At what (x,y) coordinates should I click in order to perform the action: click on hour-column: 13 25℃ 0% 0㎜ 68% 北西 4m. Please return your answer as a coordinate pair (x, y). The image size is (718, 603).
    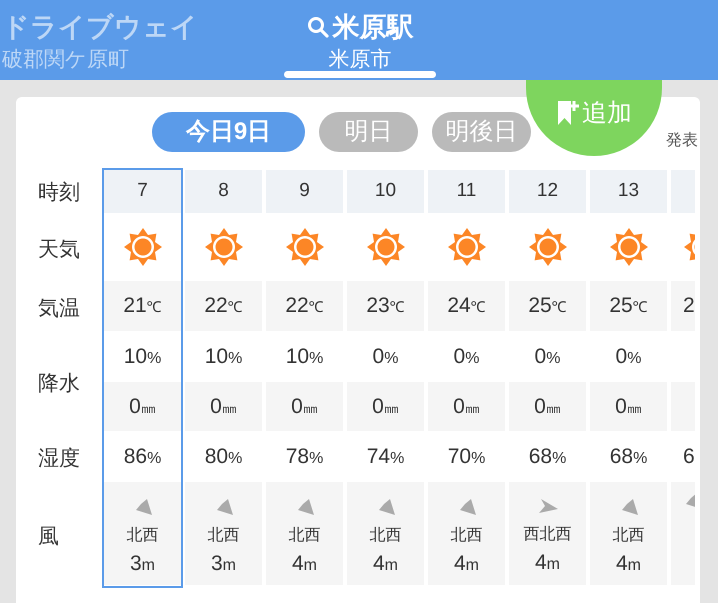
    Looking at the image, I should click on (628, 378).